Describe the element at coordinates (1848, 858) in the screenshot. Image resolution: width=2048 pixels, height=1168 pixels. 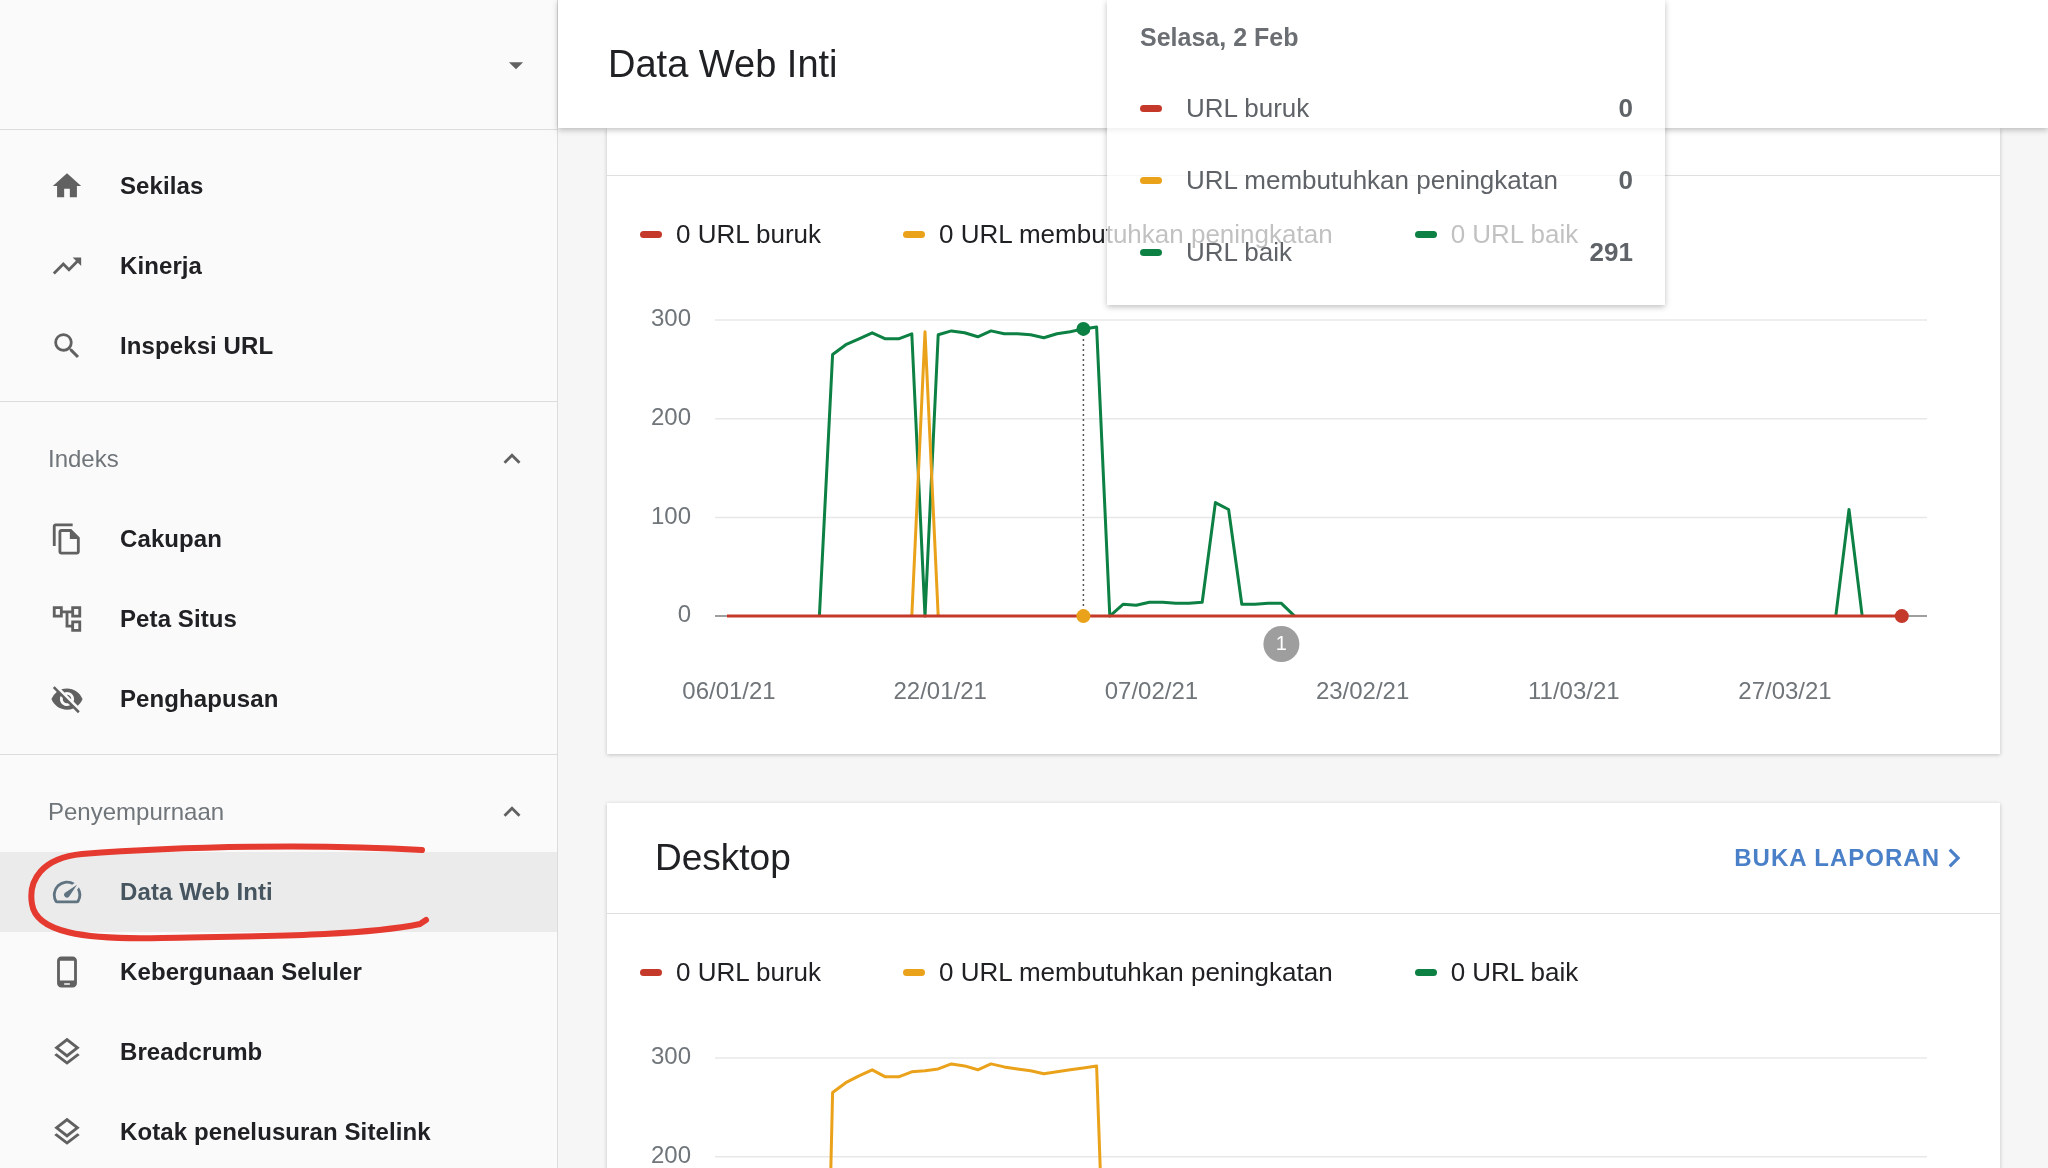
I see `open-report-link: BUKA LAPORAN` at that location.